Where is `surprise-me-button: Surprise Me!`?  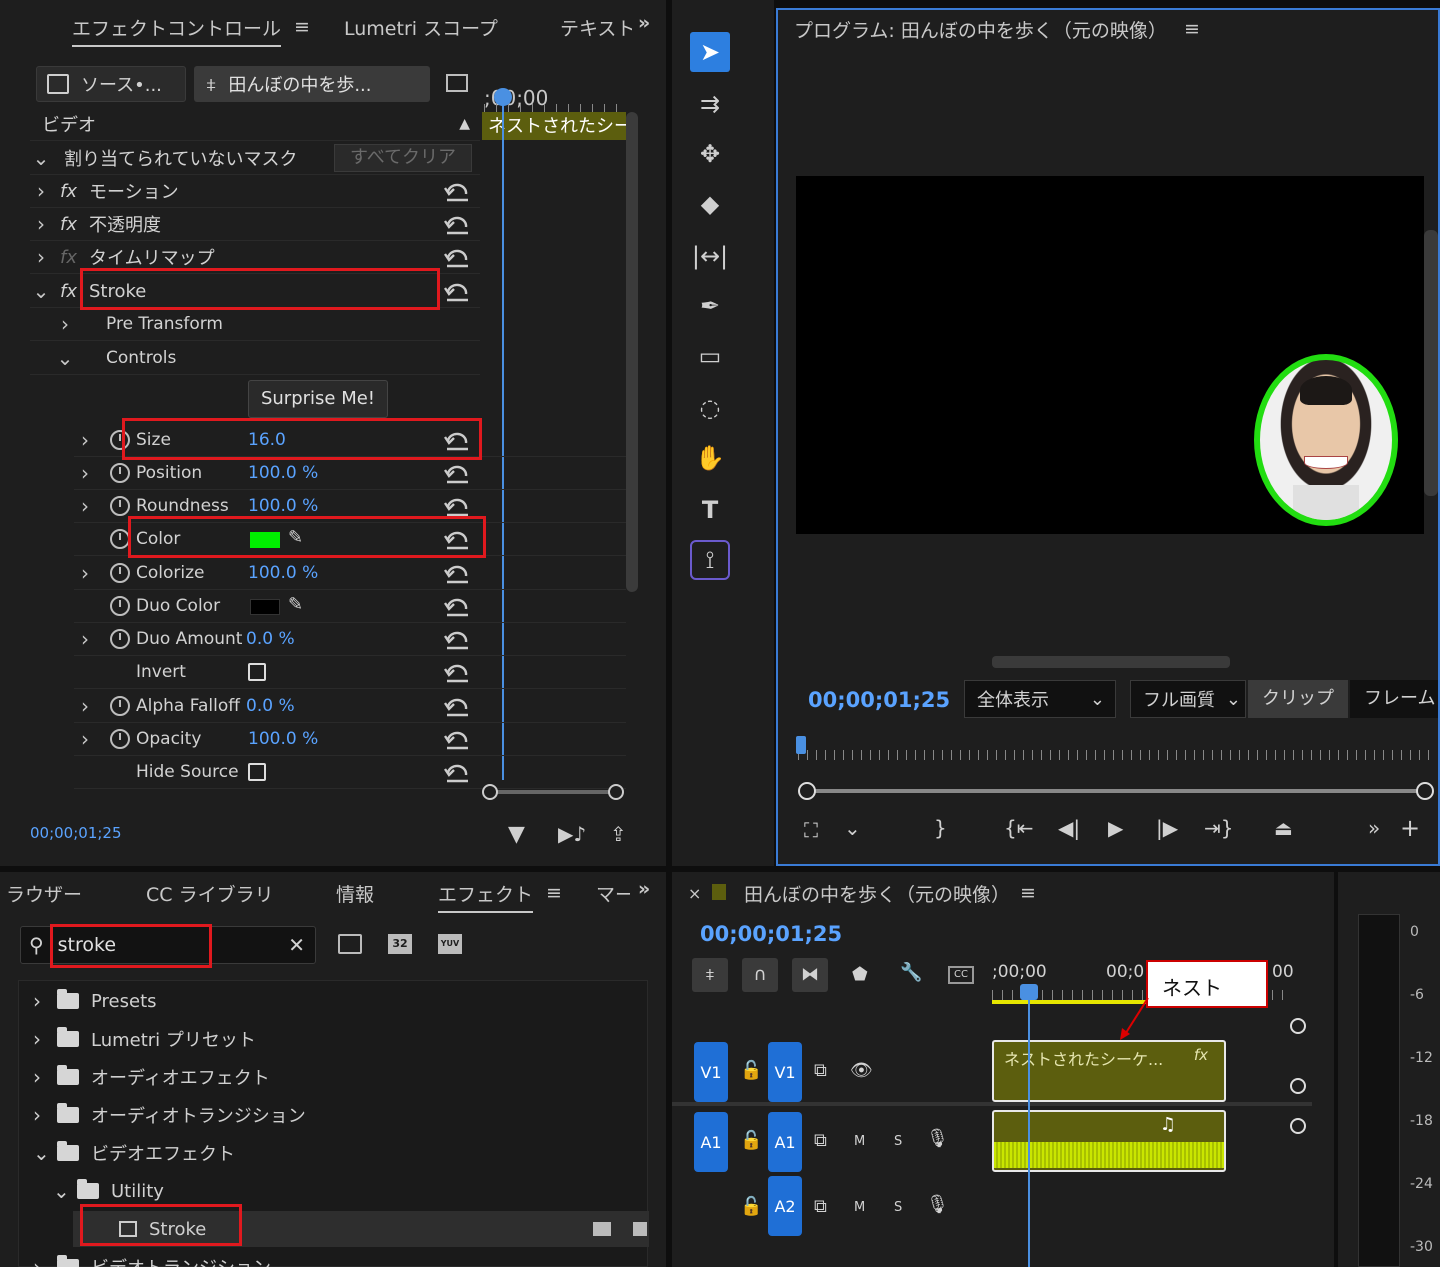 surprise-me-button: Surprise Me! is located at coordinates (318, 399).